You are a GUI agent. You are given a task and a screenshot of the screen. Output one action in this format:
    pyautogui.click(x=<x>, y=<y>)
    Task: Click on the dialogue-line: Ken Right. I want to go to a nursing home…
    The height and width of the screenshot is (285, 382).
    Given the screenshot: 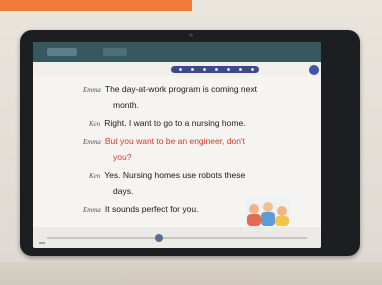 What is the action you would take?
    pyautogui.click(x=167, y=123)
    